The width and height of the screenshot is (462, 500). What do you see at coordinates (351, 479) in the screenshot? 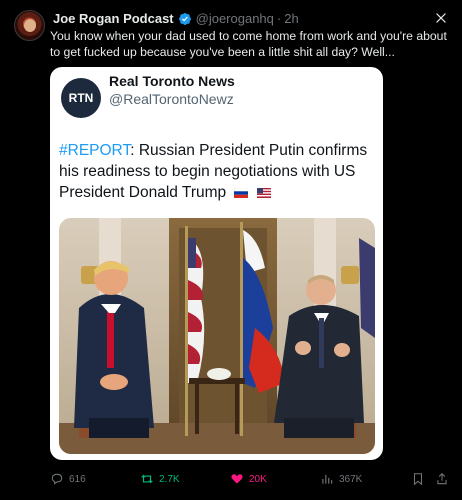
I see `views-count: 367K` at bounding box center [351, 479].